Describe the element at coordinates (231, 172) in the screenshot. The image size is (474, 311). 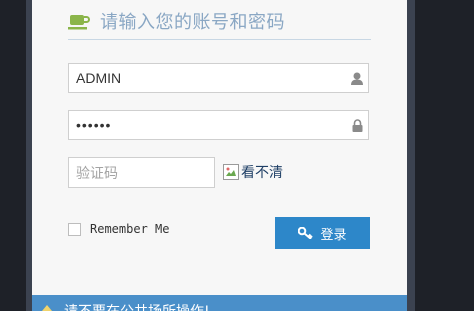
I see `broken-image-icon` at that location.